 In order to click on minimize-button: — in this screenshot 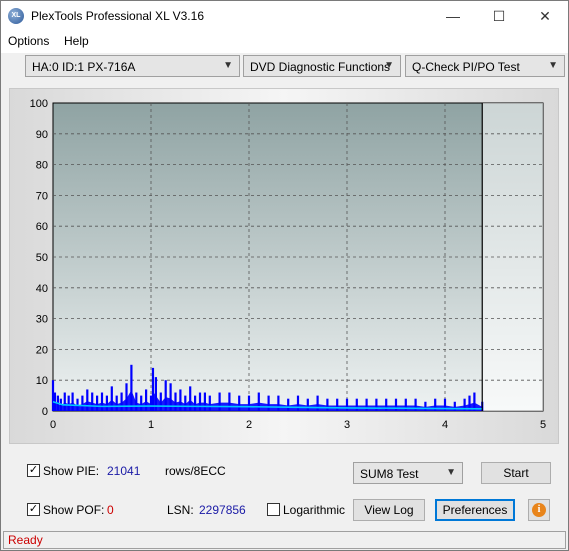, I will do `click(453, 16)`.